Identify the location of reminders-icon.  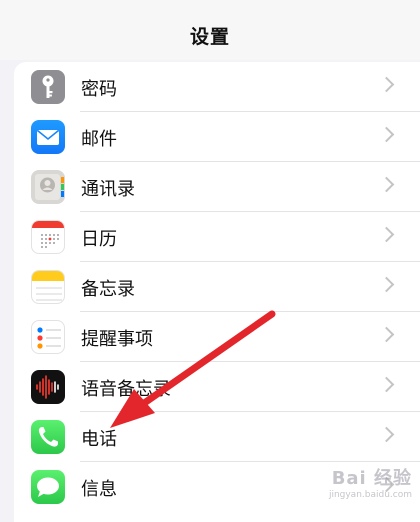
(48, 337).